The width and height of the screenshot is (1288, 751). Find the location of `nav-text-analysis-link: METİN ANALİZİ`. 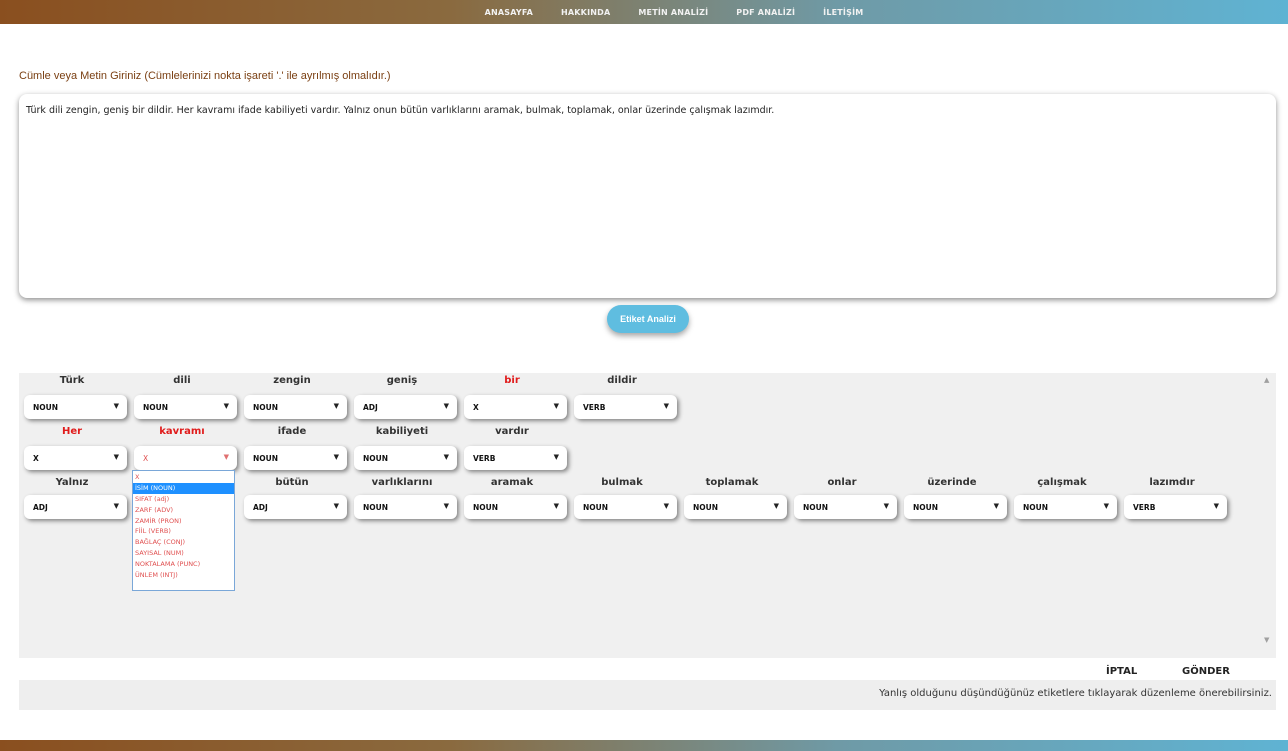

nav-text-analysis-link: METİN ANALİZİ is located at coordinates (673, 12).